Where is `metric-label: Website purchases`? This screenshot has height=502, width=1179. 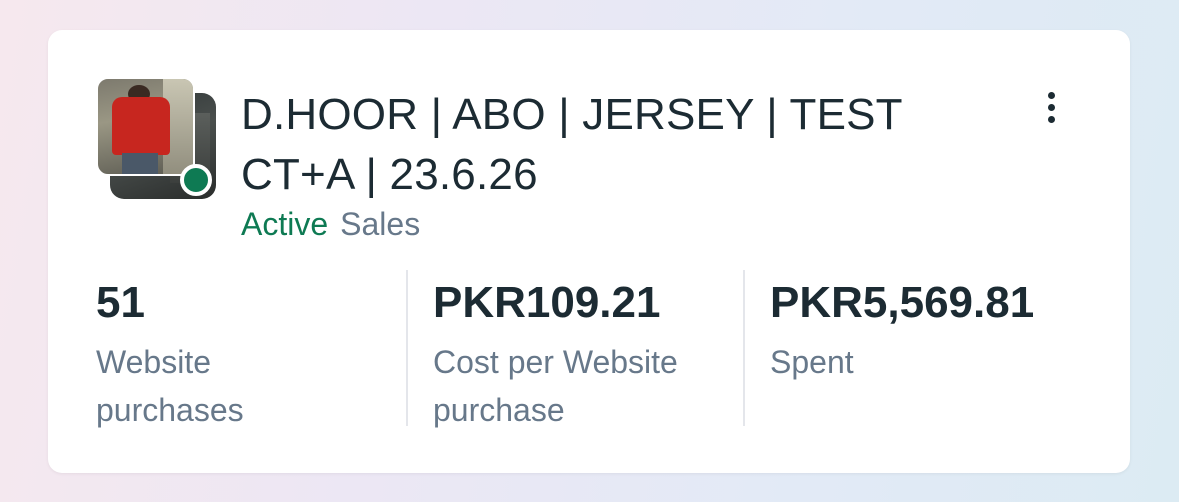
metric-label: Website purchases is located at coordinates (170, 386).